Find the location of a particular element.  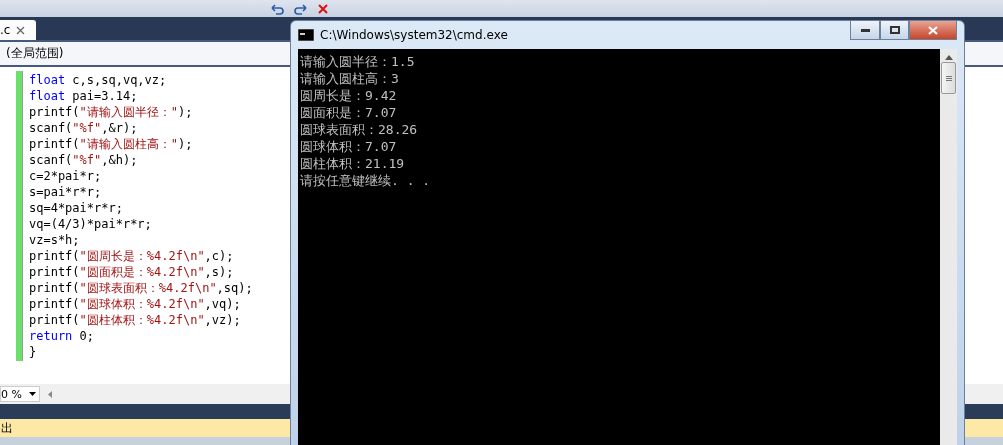

caret-icon is located at coordinates (32, 394).